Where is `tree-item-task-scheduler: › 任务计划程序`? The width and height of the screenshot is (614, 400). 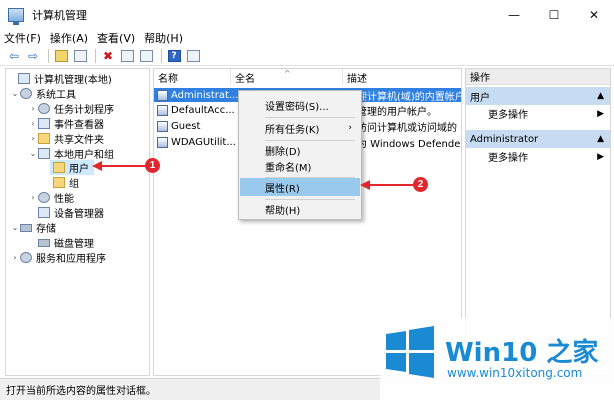
tree-item-task-scheduler: › 任务计划程序 is located at coordinates (71, 108).